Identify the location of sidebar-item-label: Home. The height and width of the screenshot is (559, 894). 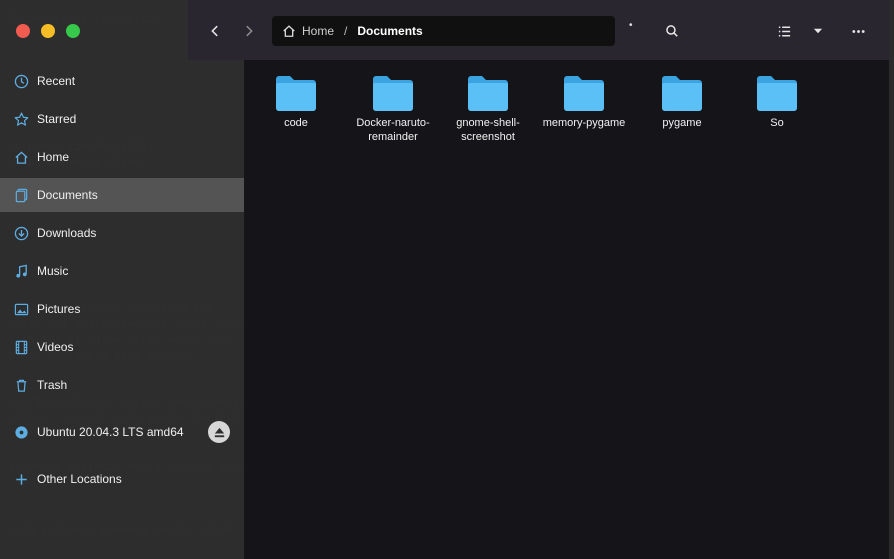
(53, 157).